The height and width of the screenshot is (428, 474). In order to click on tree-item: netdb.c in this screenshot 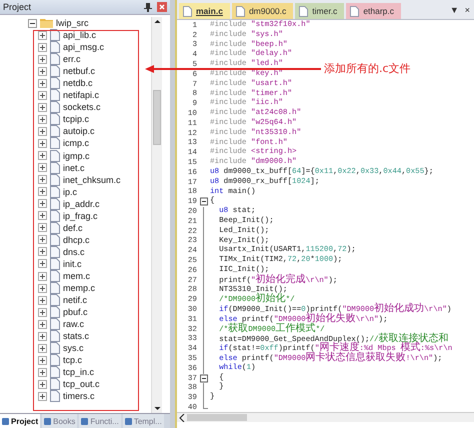, I will do `click(65, 83)`.